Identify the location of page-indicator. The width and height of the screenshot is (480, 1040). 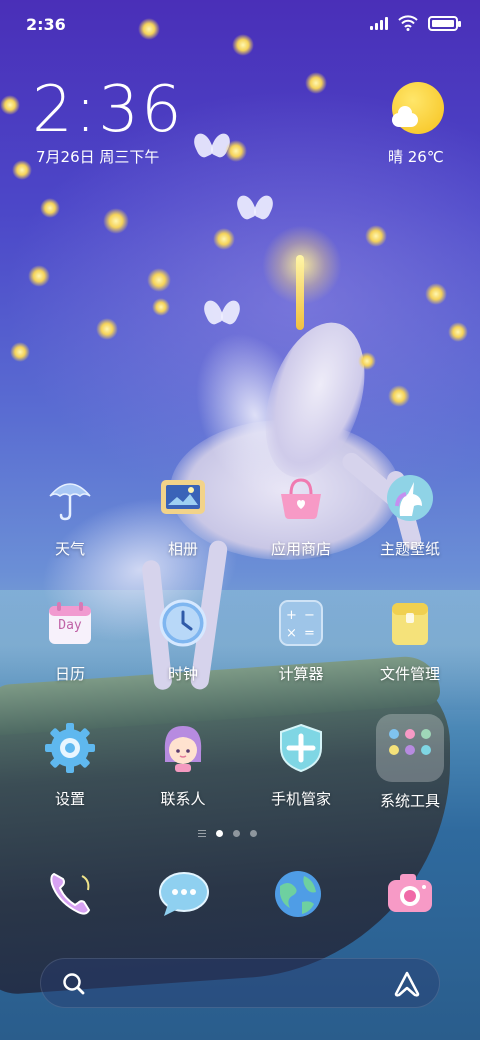
(227, 833).